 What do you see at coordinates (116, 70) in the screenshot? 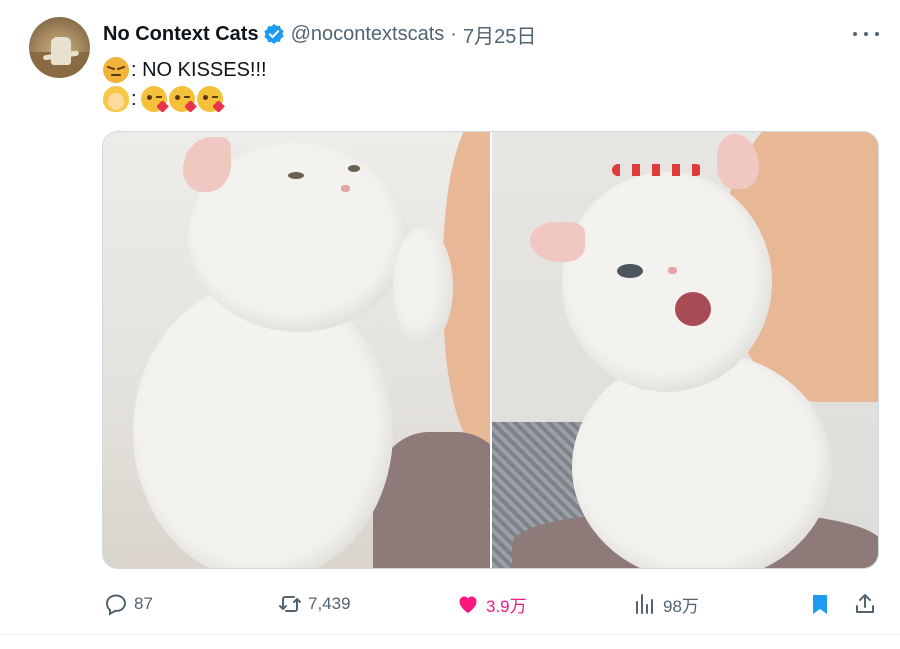
I see `pouting-cat-emoji` at bounding box center [116, 70].